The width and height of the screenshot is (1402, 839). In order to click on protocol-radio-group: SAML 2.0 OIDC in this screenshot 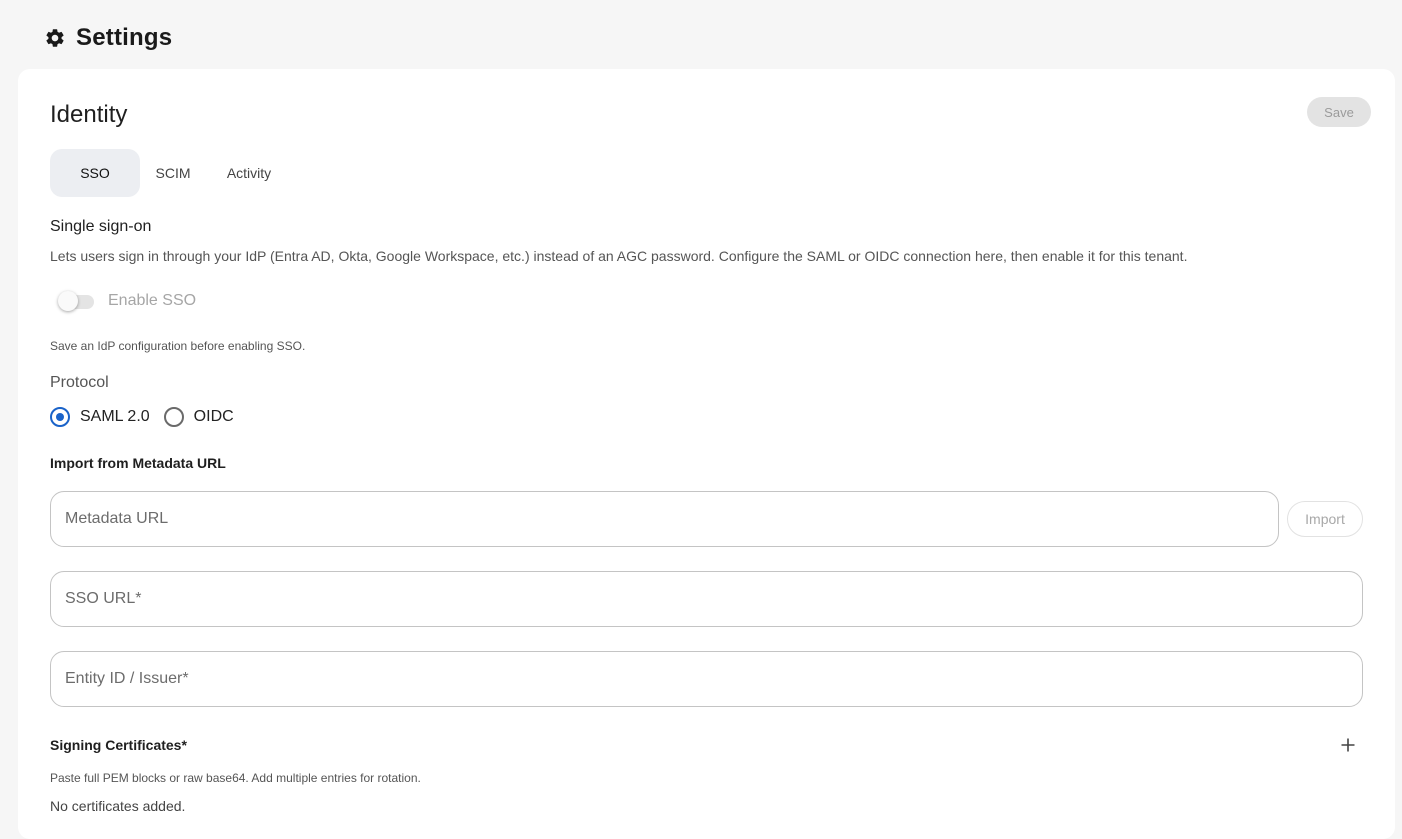, I will do `click(149, 417)`.